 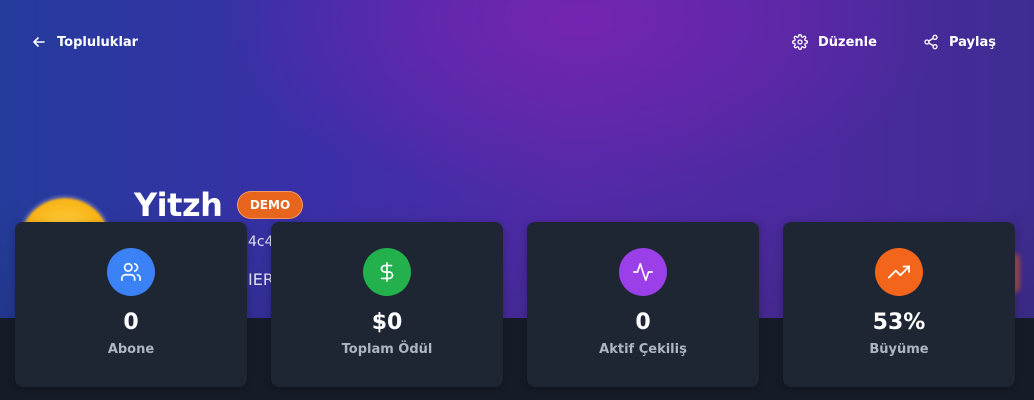 I want to click on back-to-communities-link: Topluluklar, so click(x=84, y=42).